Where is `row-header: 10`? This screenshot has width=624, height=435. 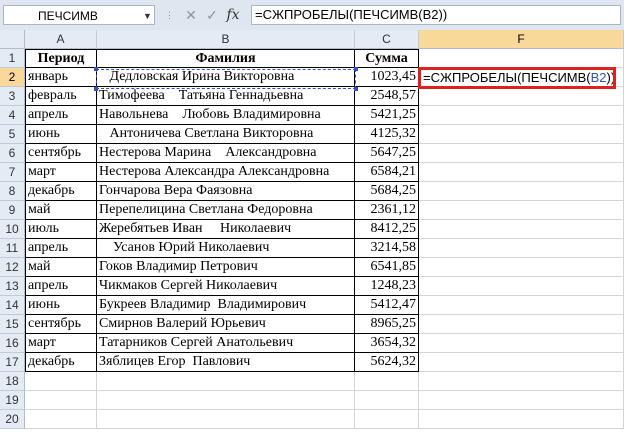 row-header: 10 is located at coordinates (12, 229).